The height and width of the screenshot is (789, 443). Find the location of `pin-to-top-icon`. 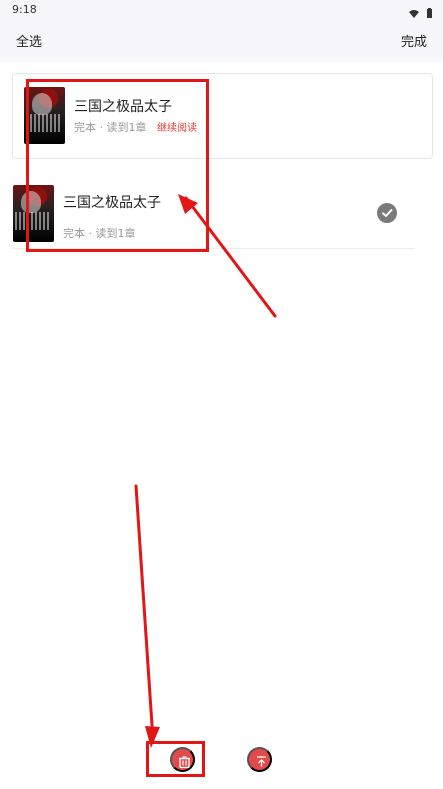

pin-to-top-icon is located at coordinates (261, 761).